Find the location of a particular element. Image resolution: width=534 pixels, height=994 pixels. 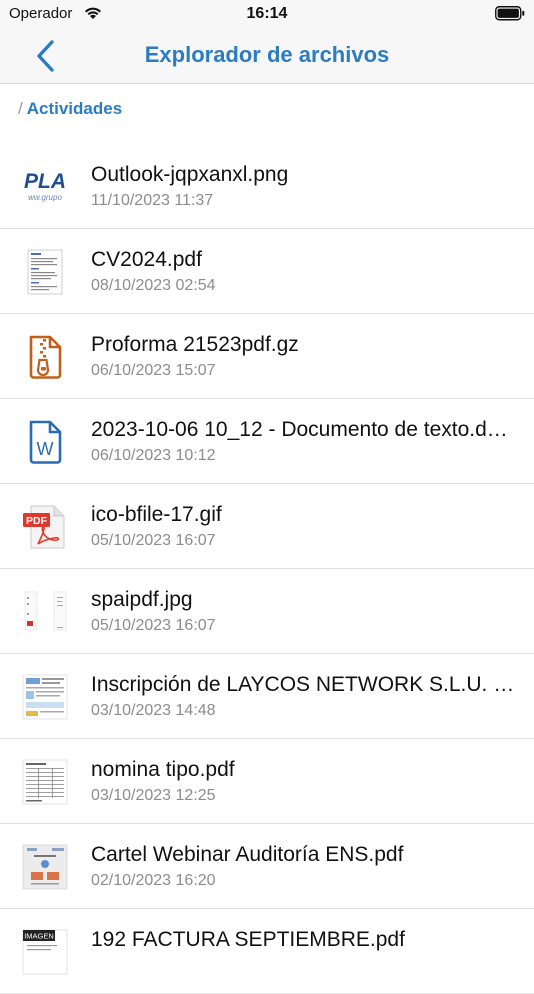

file-row: PDF ico-bfile-17.gif 05/10/2023 16:07 is located at coordinates (267, 526).